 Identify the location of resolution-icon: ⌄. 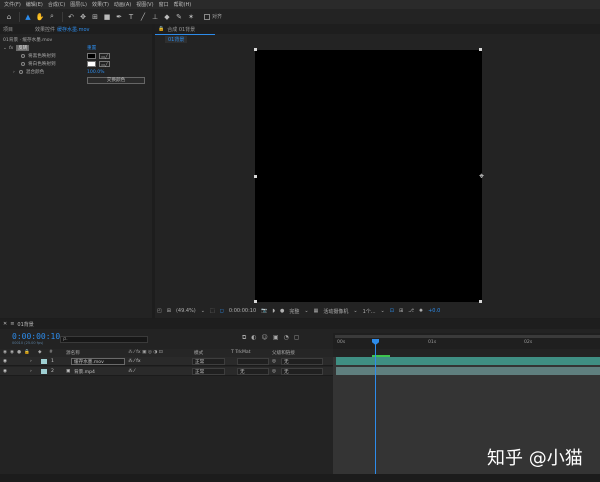
(203, 311).